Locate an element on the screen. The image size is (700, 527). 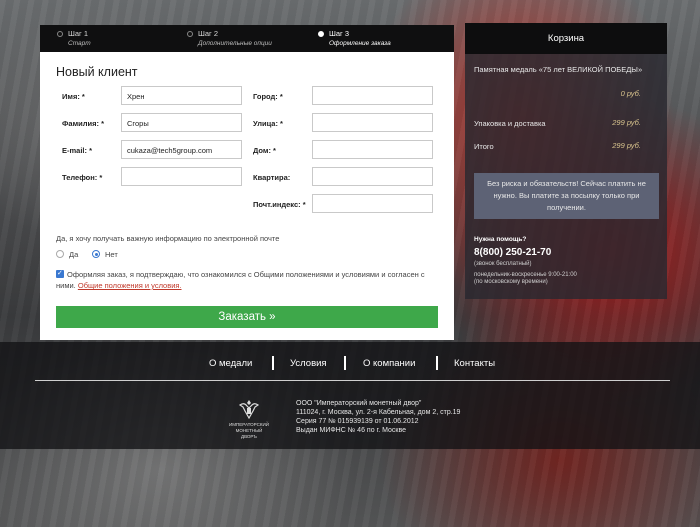
footer-link-contacts: Контакты is located at coordinates (474, 363).